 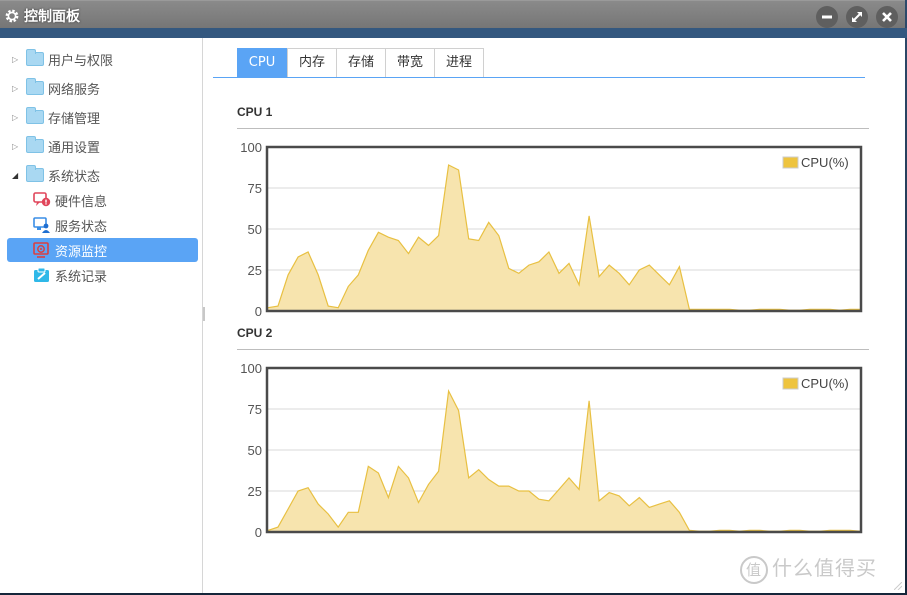 What do you see at coordinates (255, 112) in the screenshot?
I see `section-title-cpu1: CPU 1` at bounding box center [255, 112].